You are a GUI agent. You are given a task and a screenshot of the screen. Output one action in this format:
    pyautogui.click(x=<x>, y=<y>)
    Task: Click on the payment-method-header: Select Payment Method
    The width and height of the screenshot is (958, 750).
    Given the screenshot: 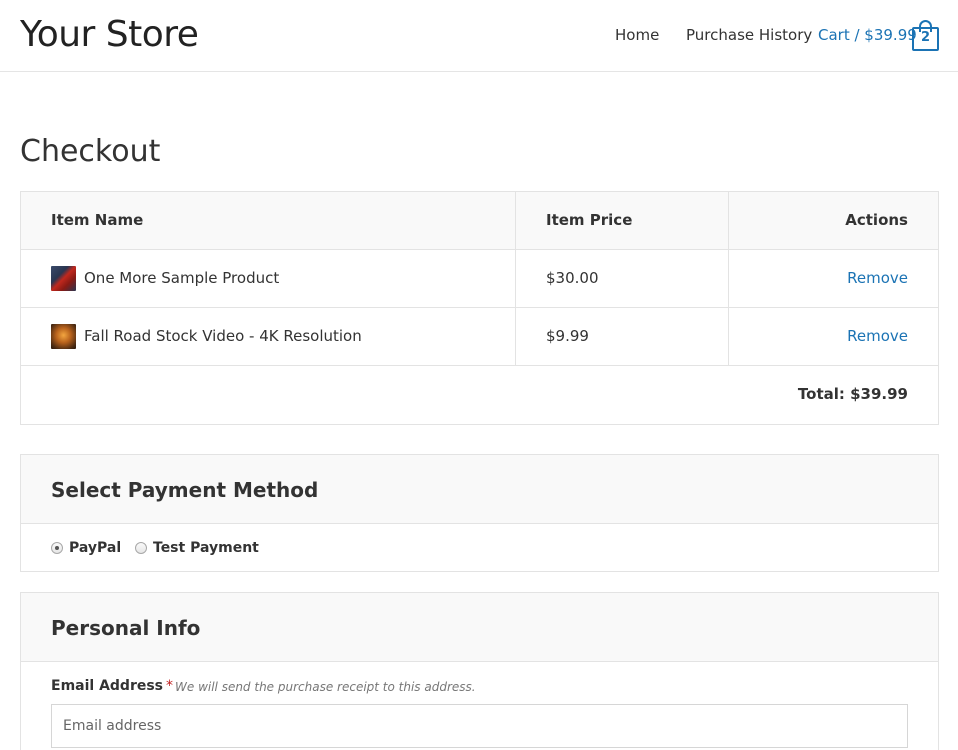 What is the action you would take?
    pyautogui.click(x=479, y=489)
    